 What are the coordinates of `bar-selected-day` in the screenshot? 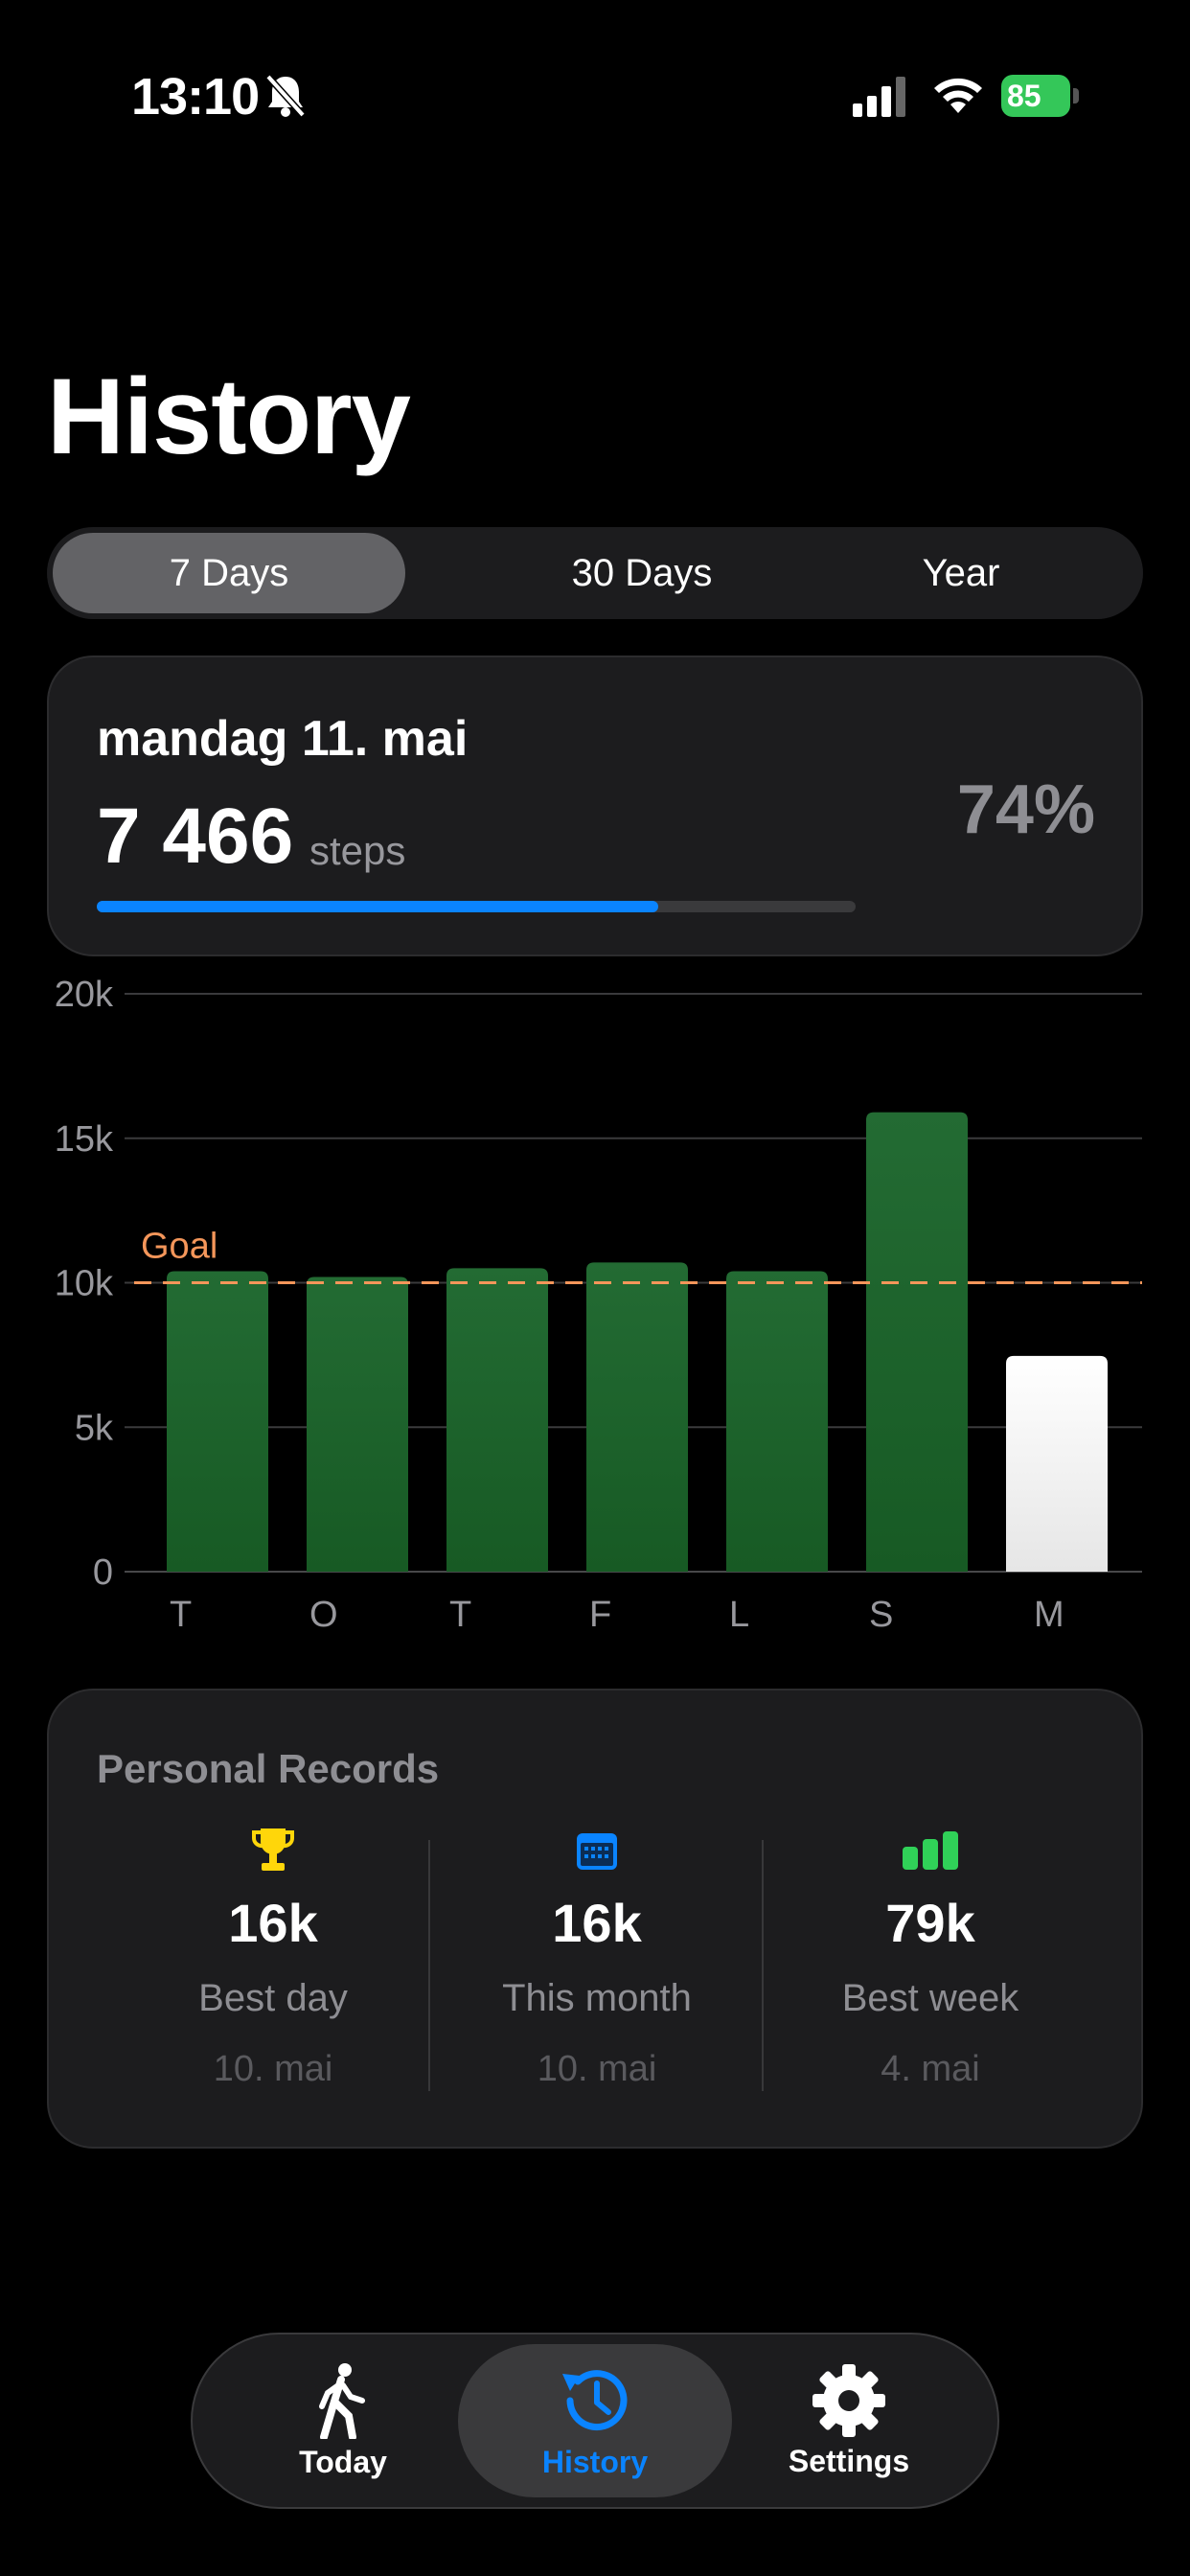 It's located at (1057, 1463).